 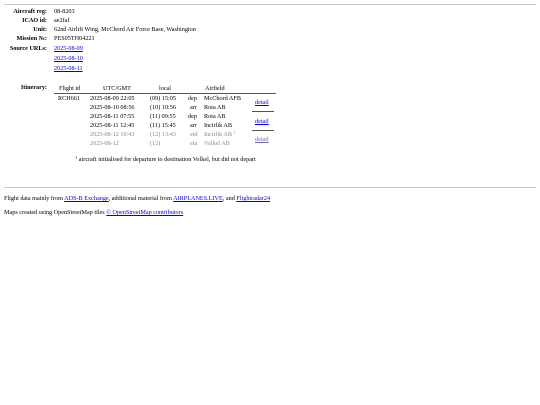 What do you see at coordinates (64, 11) in the screenshot?
I see `aircraft-reg-value: 08-8203` at bounding box center [64, 11].